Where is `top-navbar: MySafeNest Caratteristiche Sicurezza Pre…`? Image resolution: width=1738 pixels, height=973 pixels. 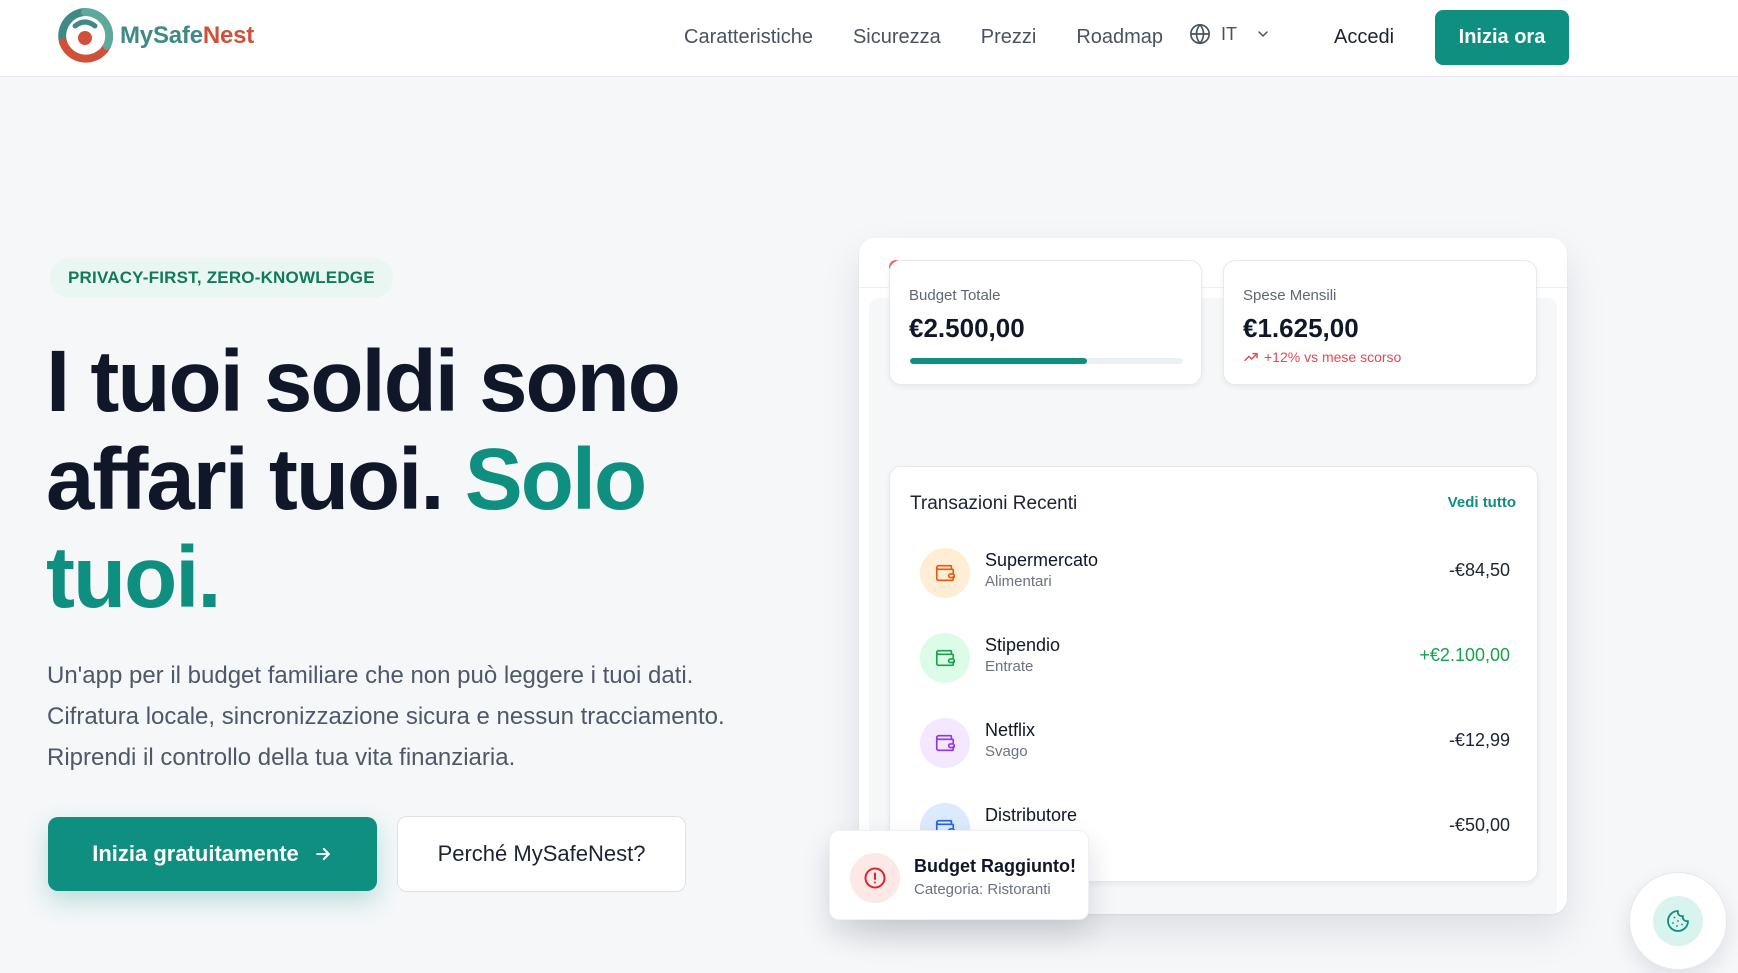
top-navbar: MySafeNest Caratteristiche Sicurezza Pre… is located at coordinates (869, 38).